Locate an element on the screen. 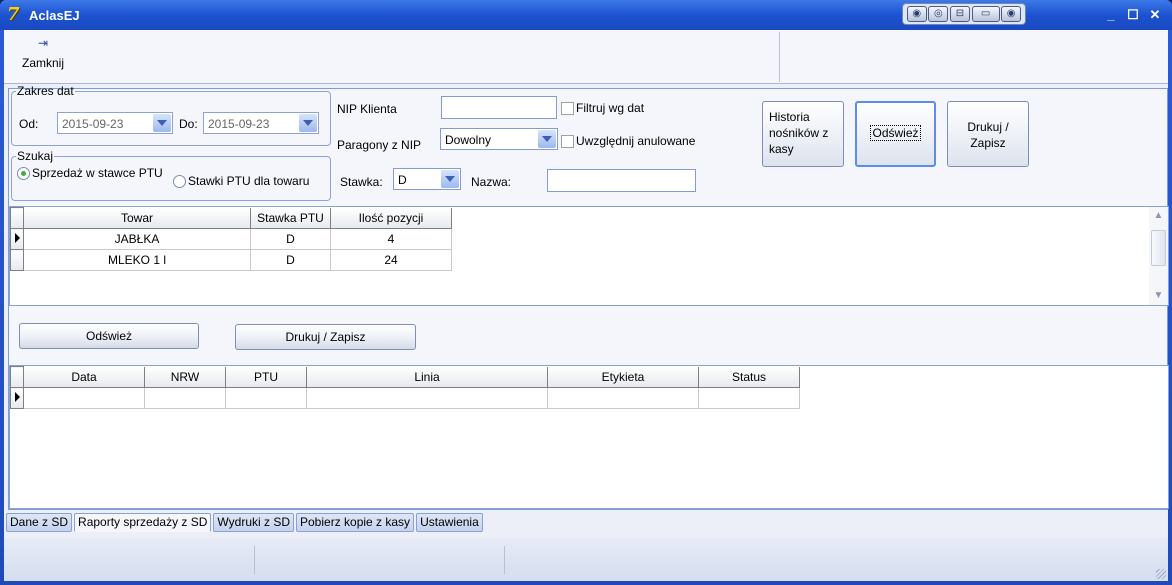  title-bar: 7 AclasEJ ◉ ◎ ⊟ ▭ ◉ _ ☐ ✕ is located at coordinates (586, 15).